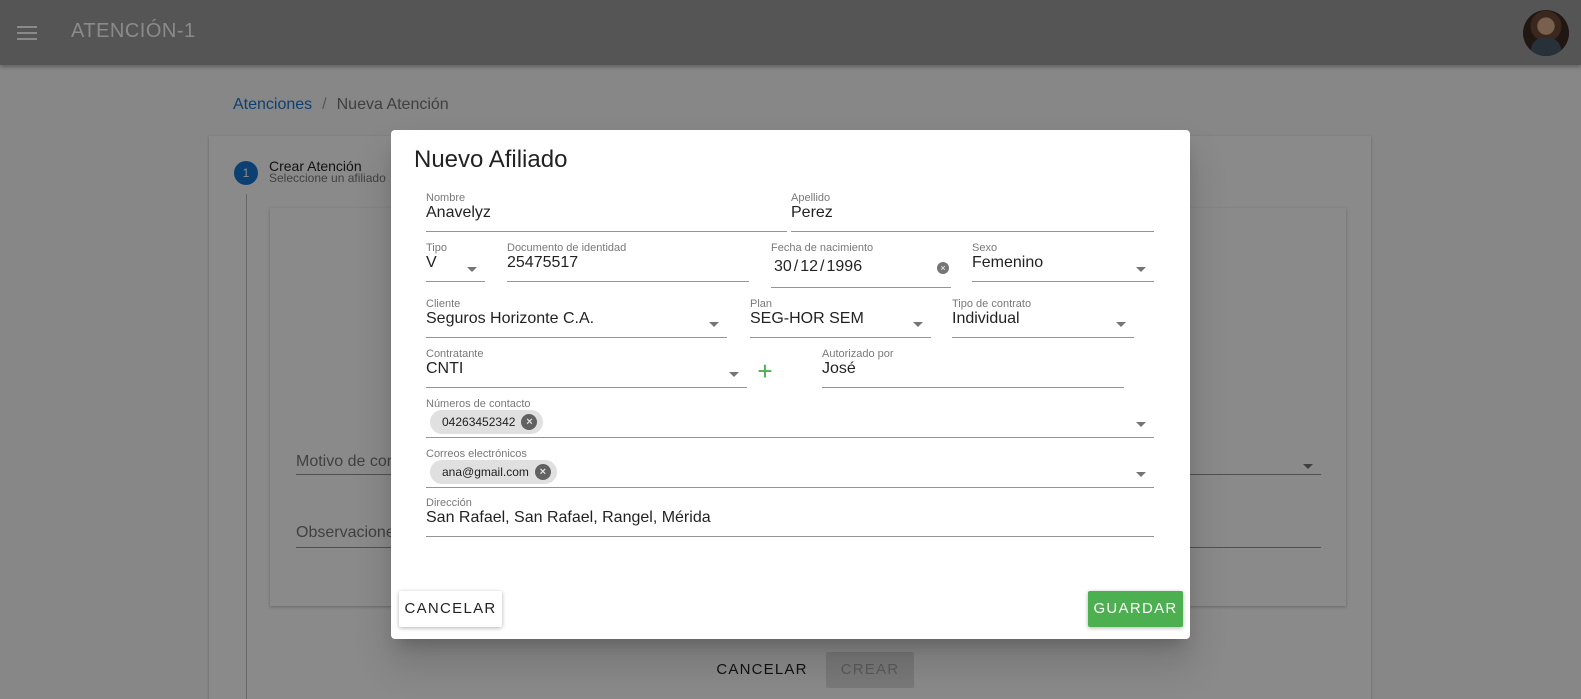 Image resolution: width=1581 pixels, height=699 pixels. I want to click on documento-field: Documento de identidad 25475517, so click(628, 262).